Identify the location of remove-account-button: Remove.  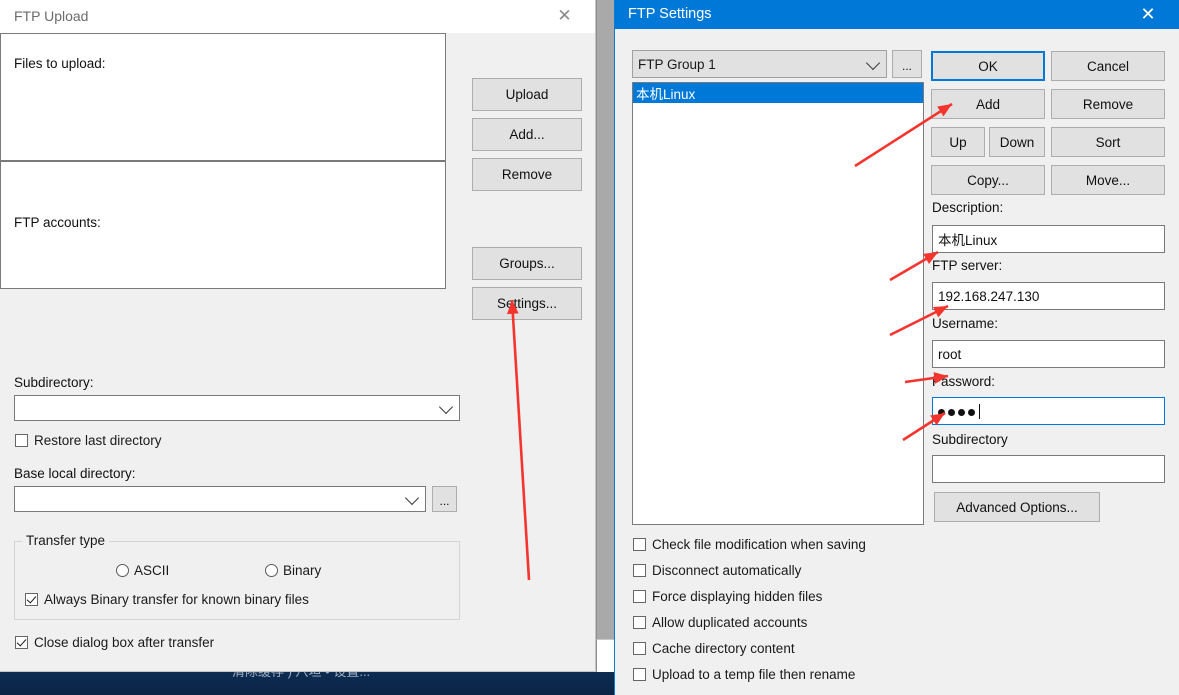
(1108, 104).